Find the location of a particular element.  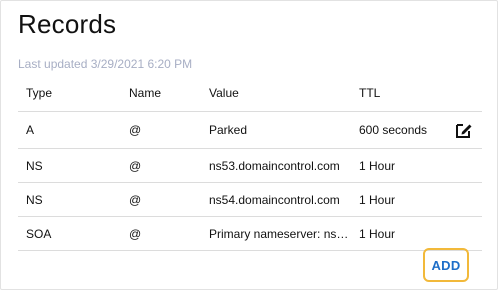

cell-ttl: 600 seconds is located at coordinates (394, 130).